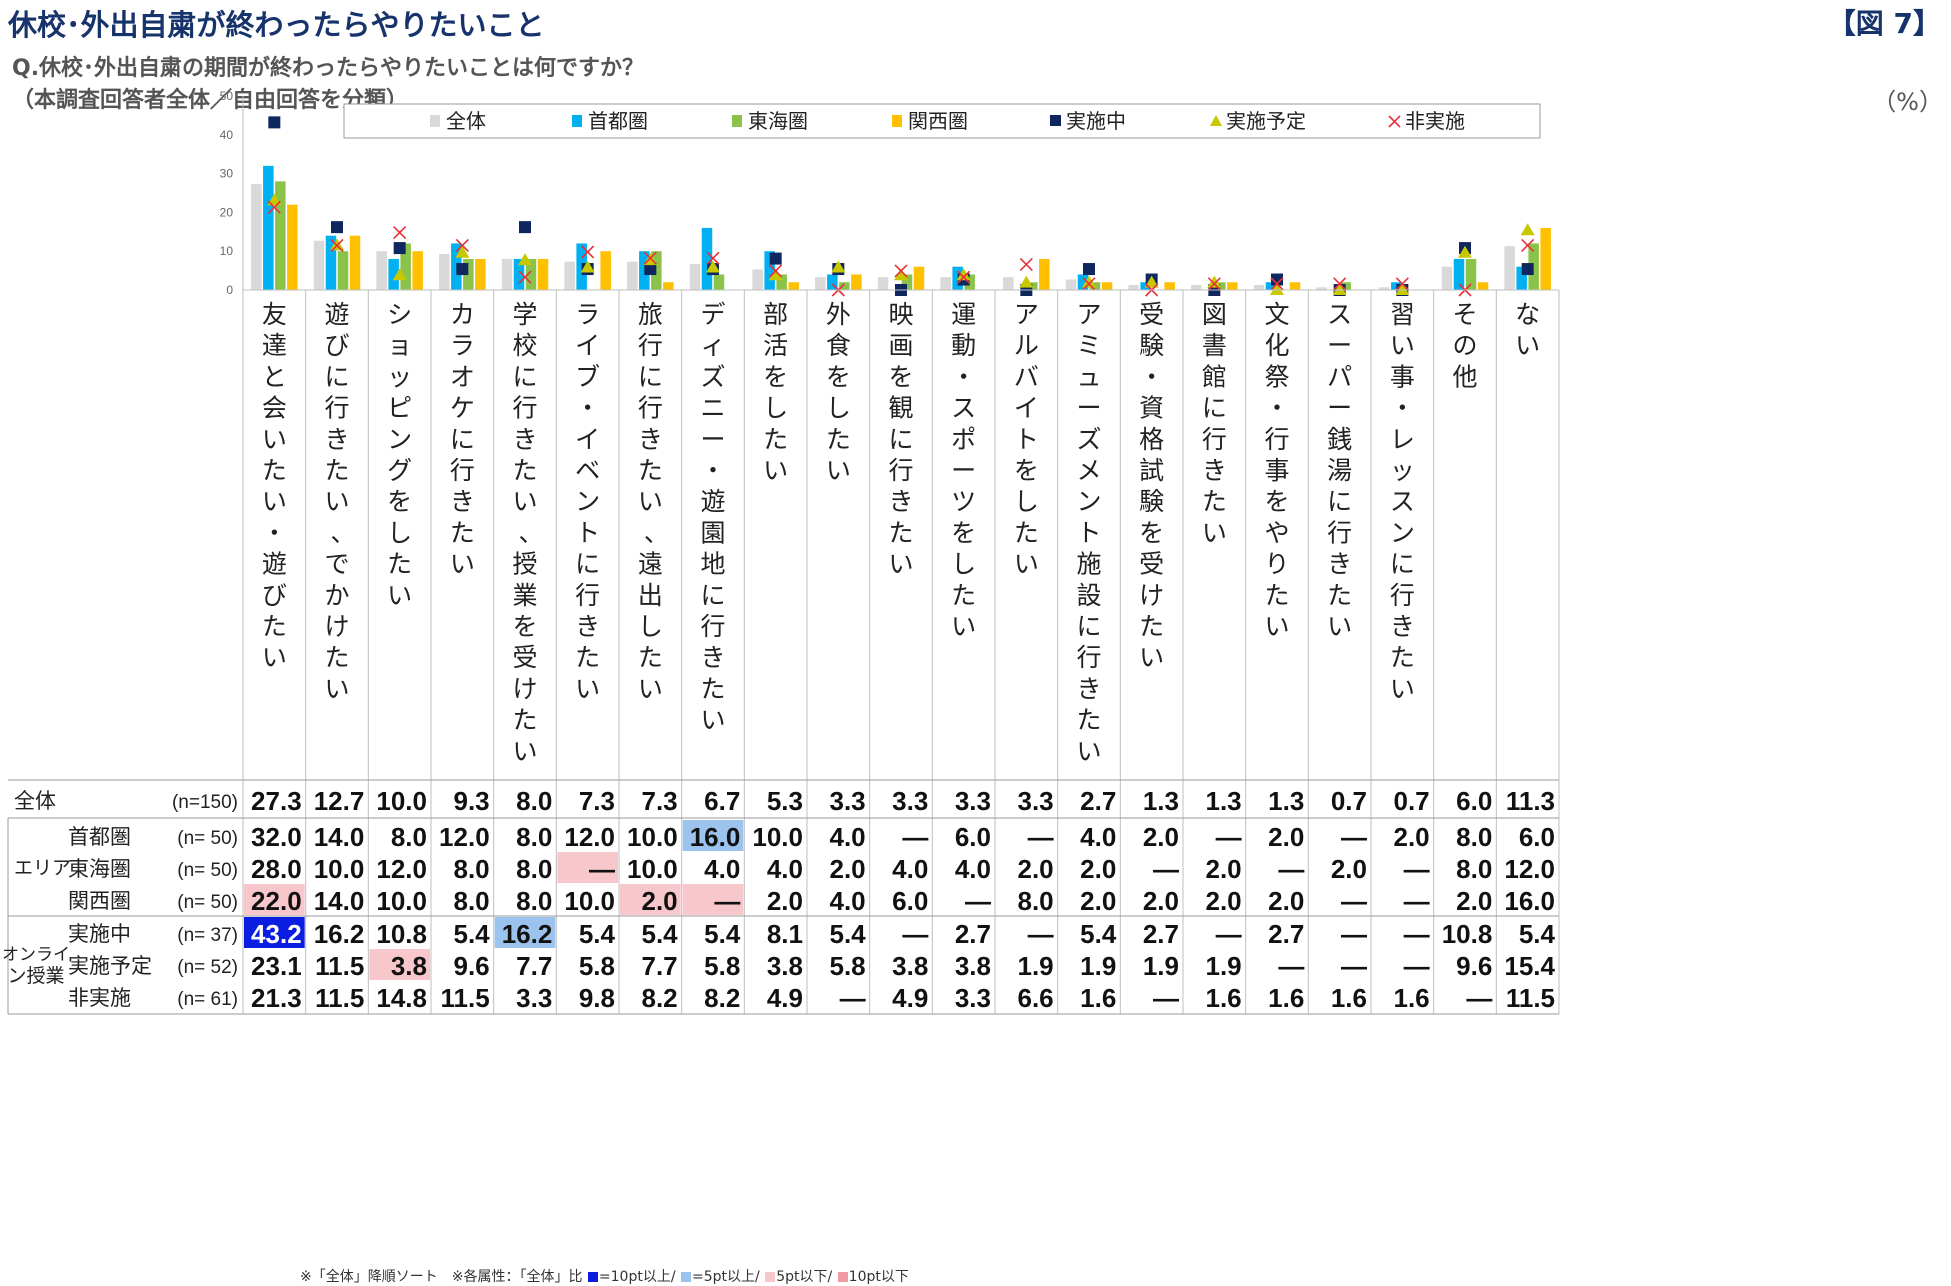 This screenshot has height=1286, width=1951. I want to click on y-tick-label: 50, so click(227, 96).